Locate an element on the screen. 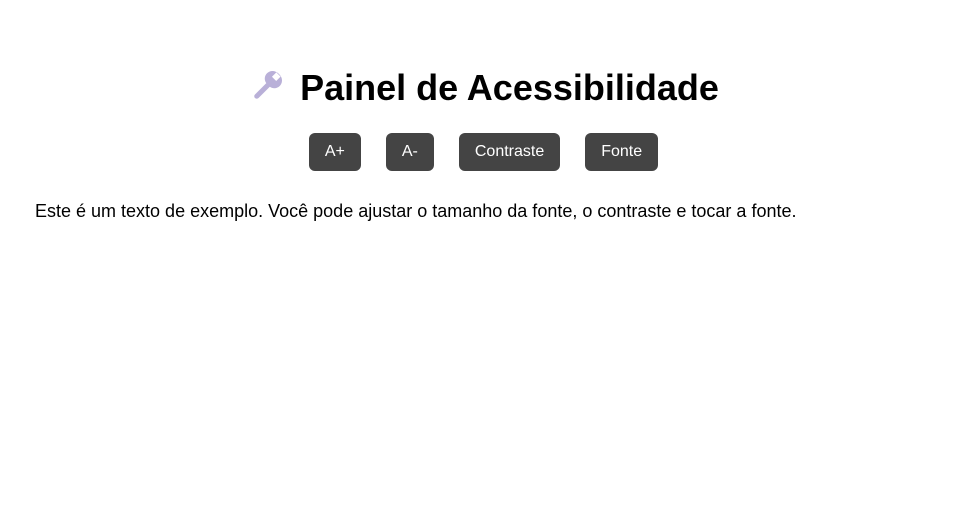  font-button: Fonte is located at coordinates (622, 152).